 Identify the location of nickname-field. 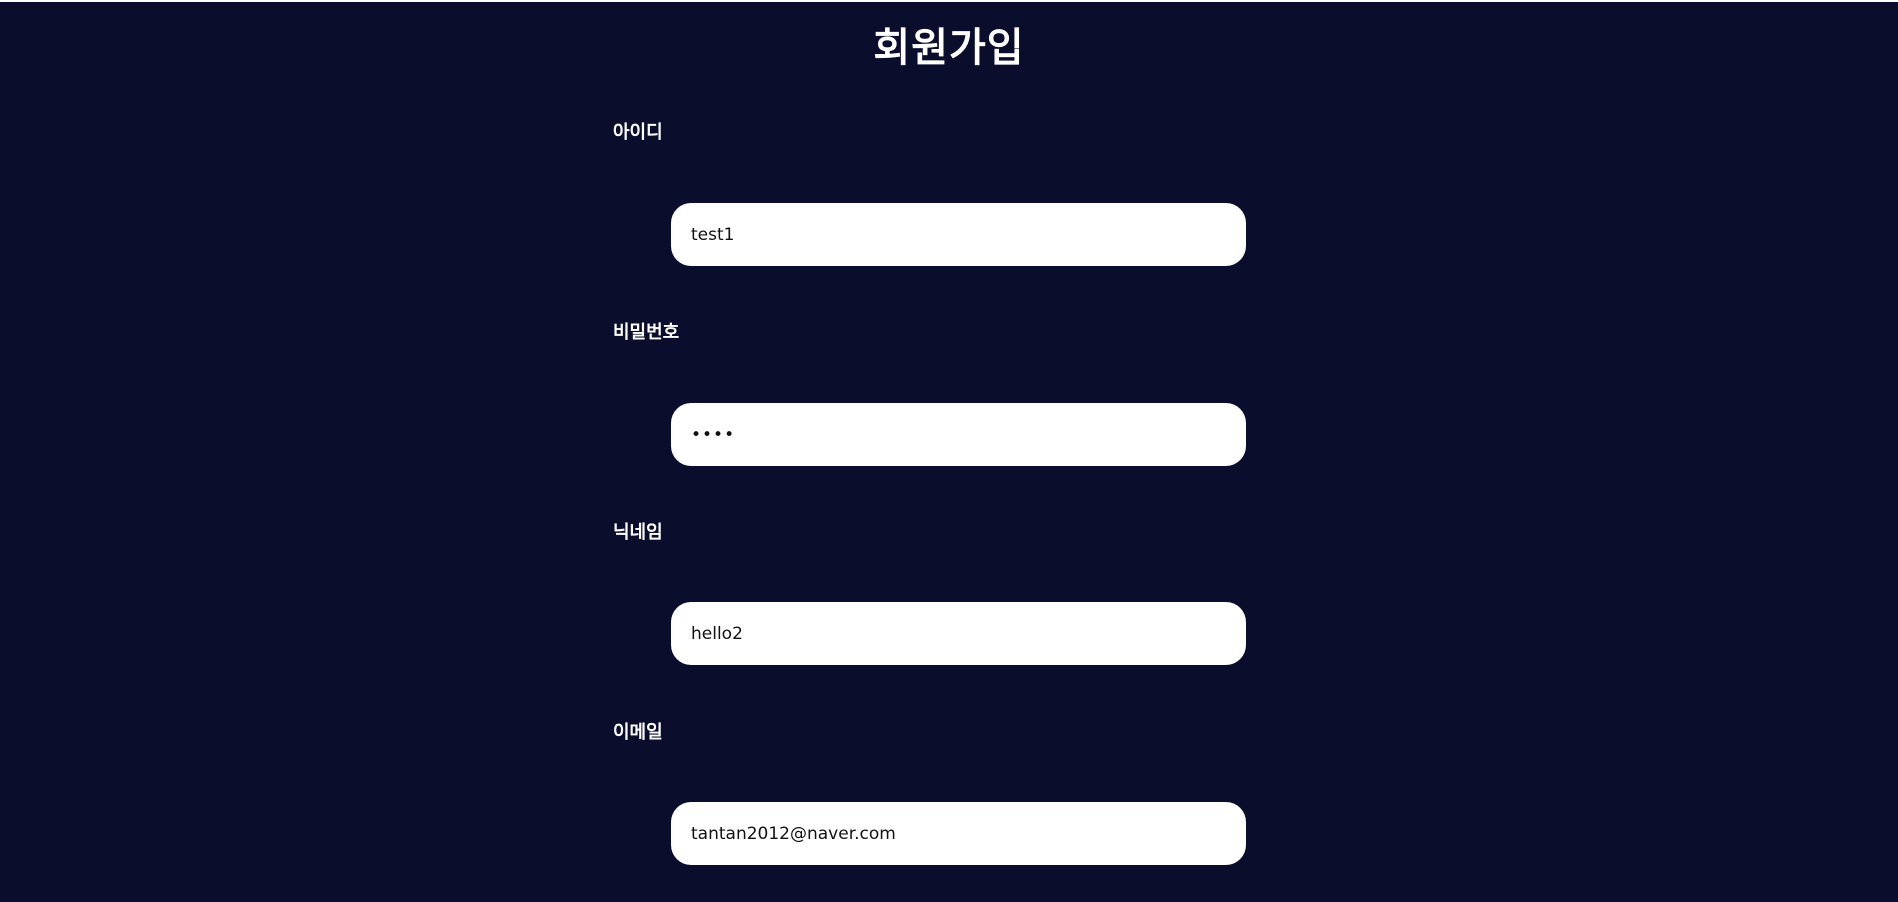
(958, 633).